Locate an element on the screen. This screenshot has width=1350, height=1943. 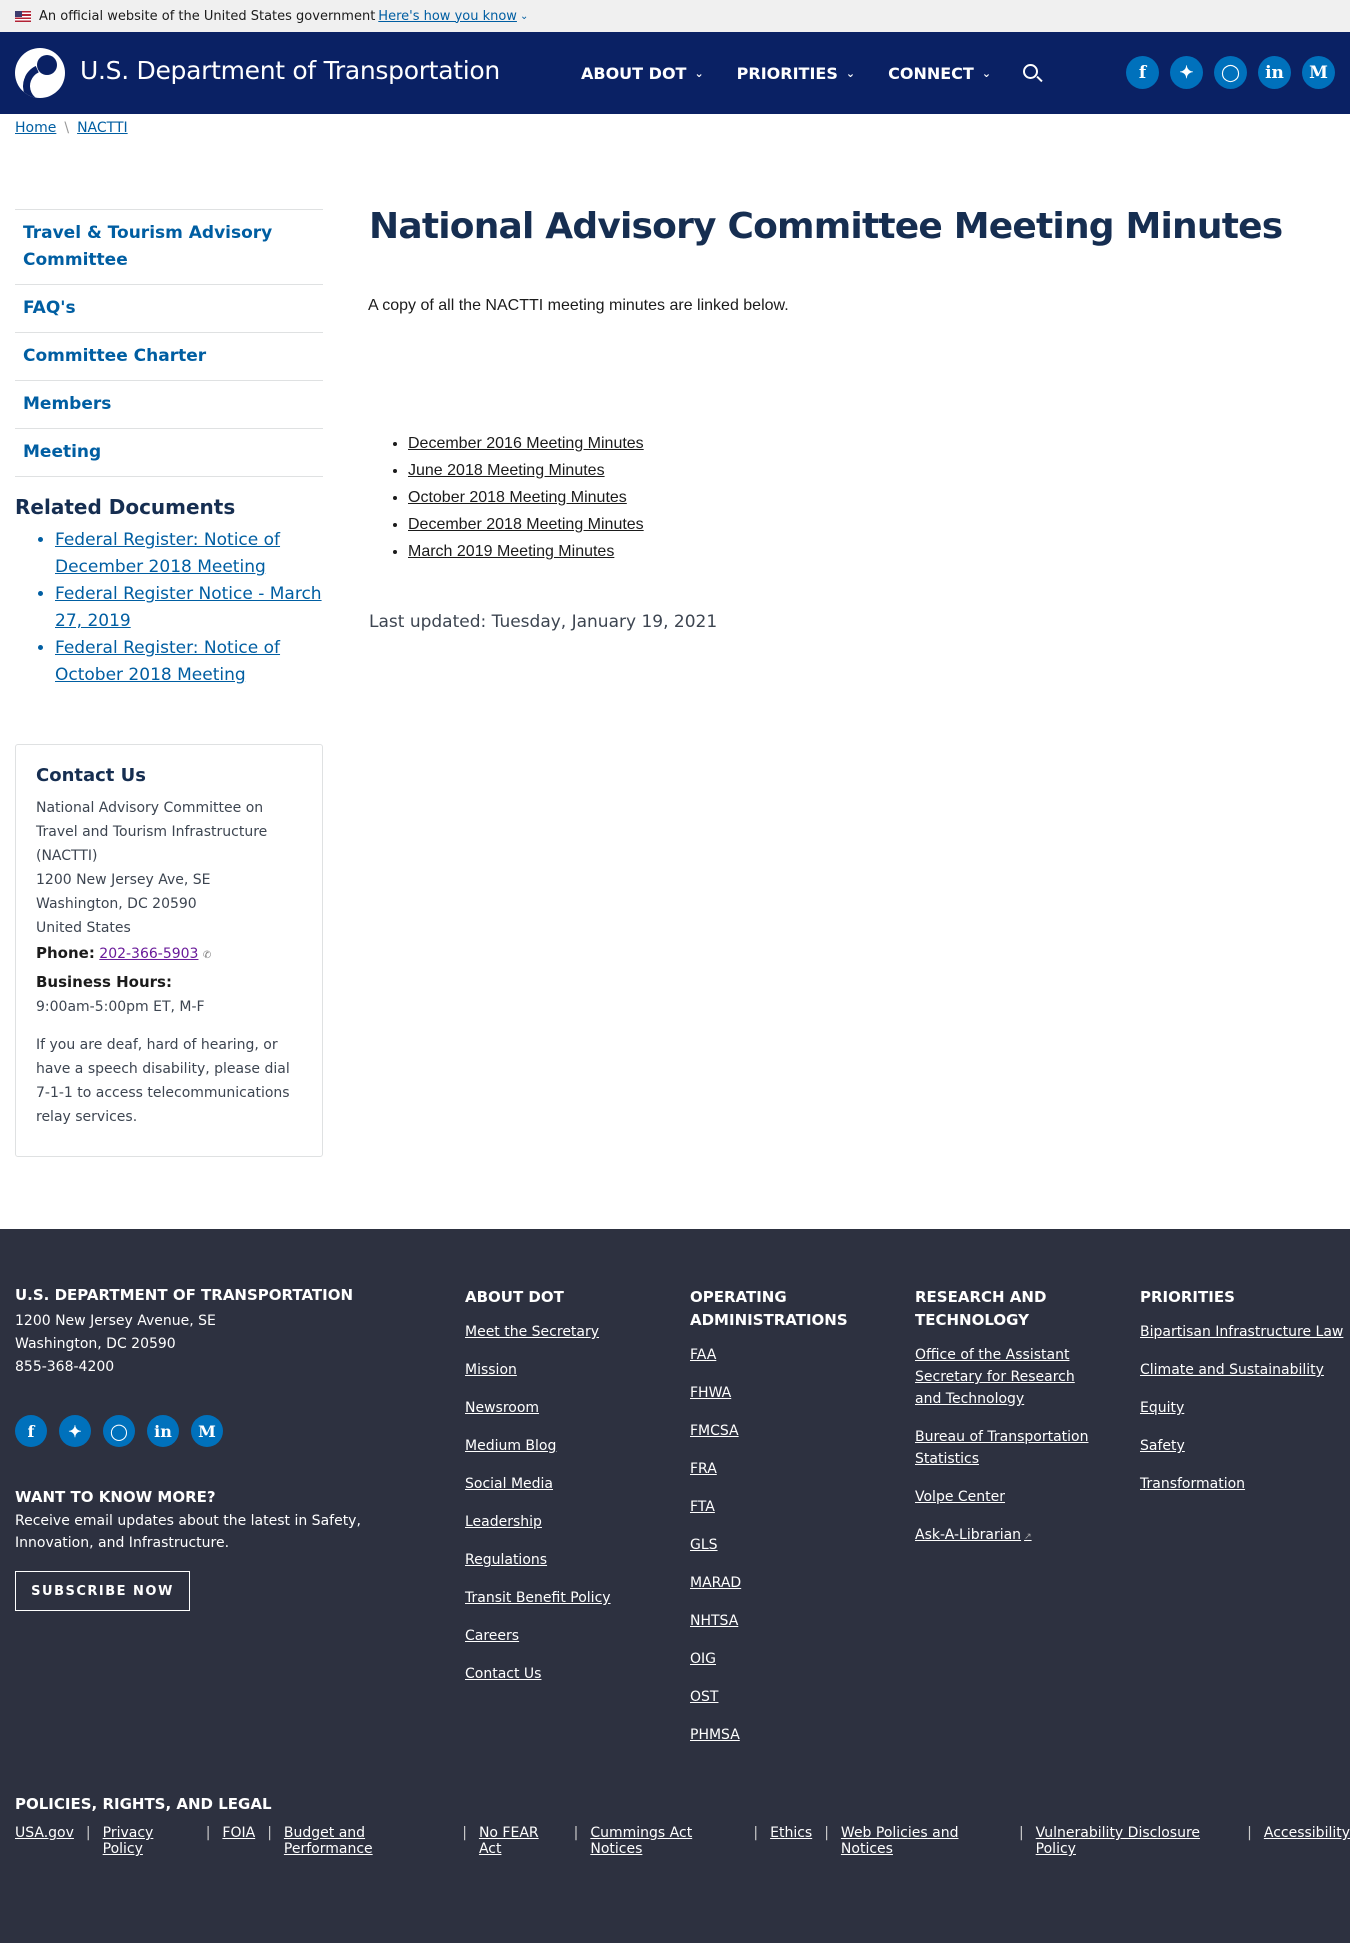
policy-link: FOIA is located at coordinates (238, 1841).